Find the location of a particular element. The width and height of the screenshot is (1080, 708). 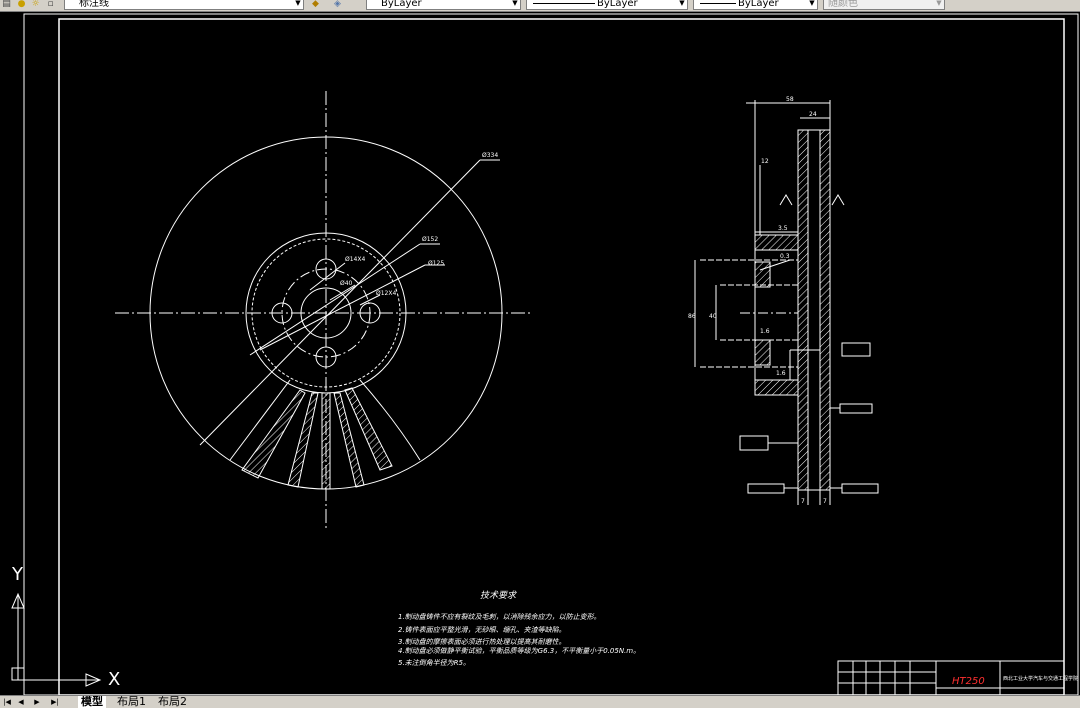

dim-d125: Ø125 is located at coordinates (436, 263).